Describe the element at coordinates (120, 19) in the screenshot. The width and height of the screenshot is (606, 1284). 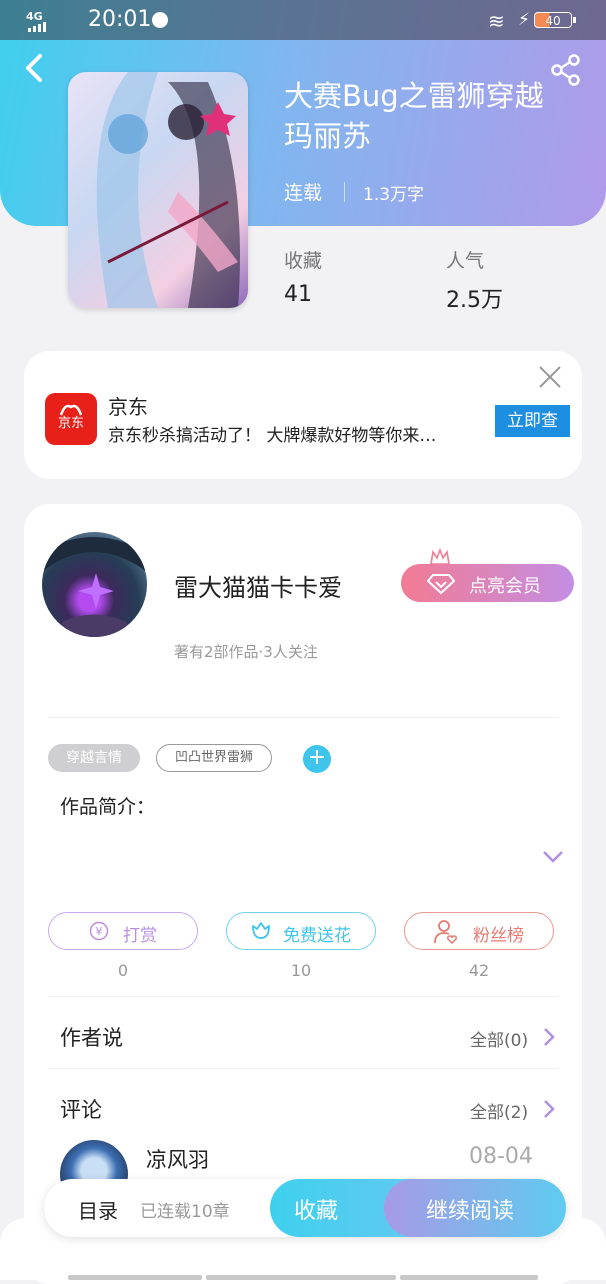
I see `clock: 20:01` at that location.